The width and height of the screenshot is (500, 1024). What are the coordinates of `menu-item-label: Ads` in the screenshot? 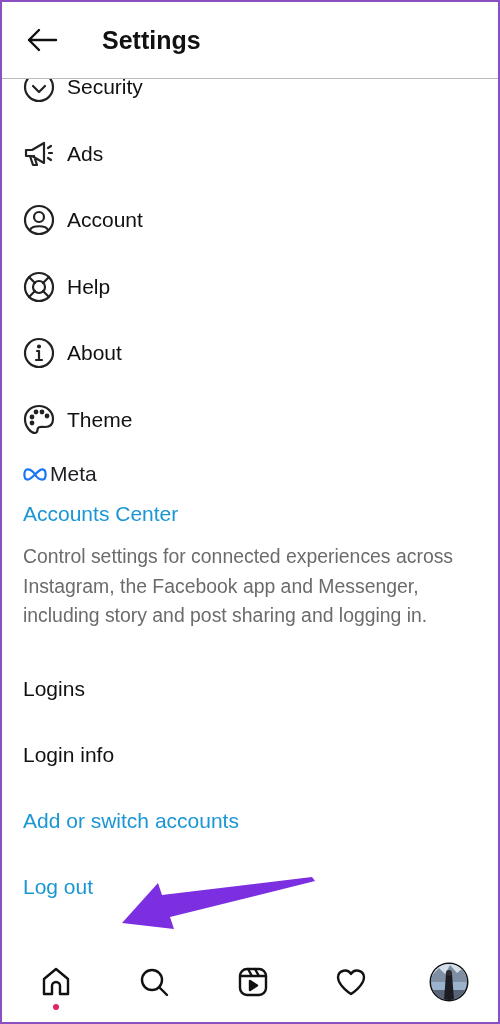 It's located at (85, 153).